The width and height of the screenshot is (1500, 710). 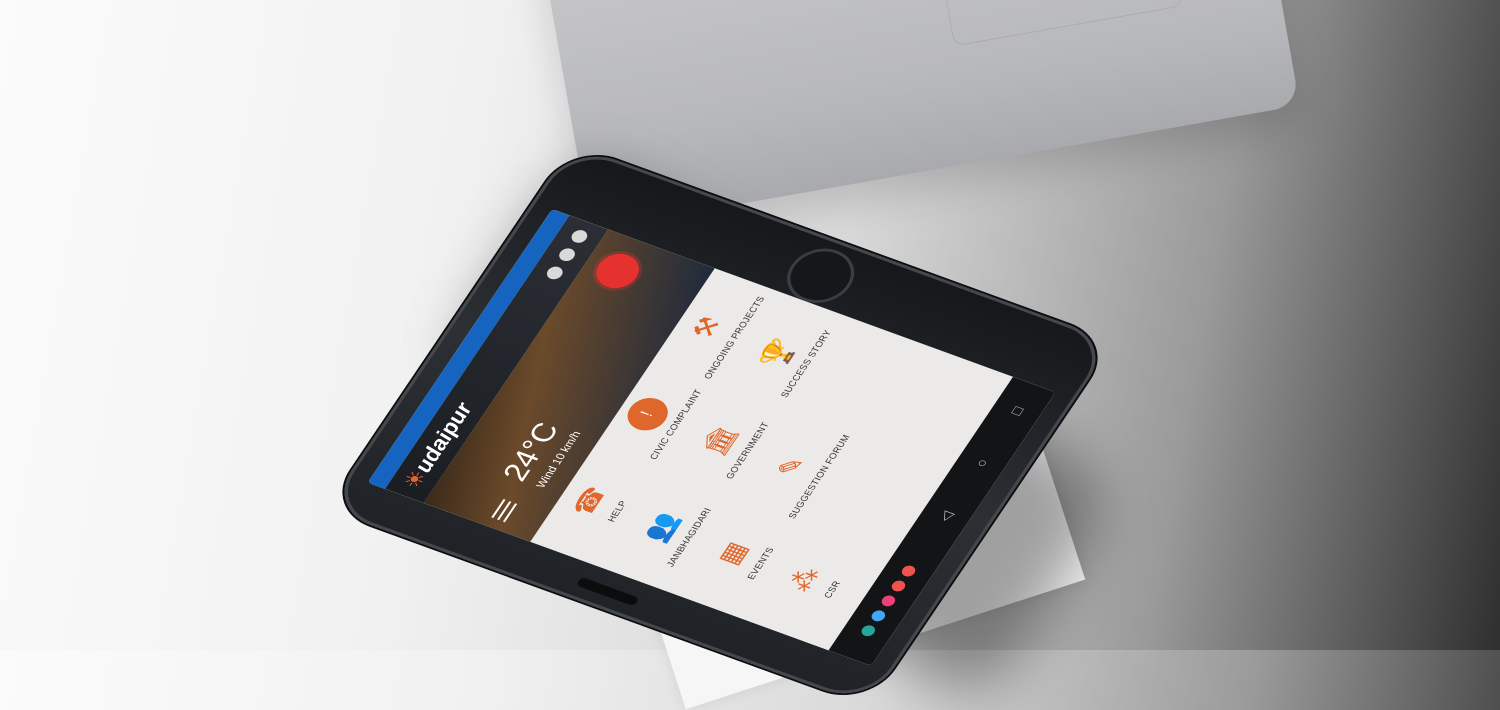 What do you see at coordinates (579, 236) in the screenshot?
I see `settings-icon` at bounding box center [579, 236].